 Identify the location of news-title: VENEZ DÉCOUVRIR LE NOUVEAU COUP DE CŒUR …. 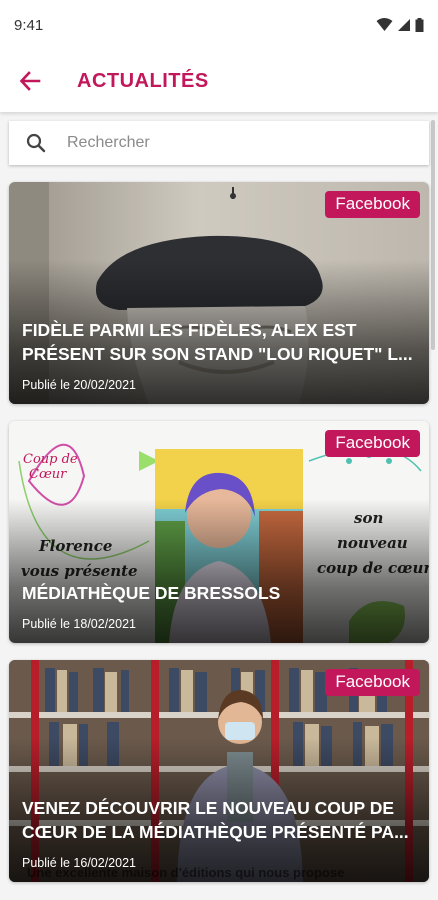
(215, 820).